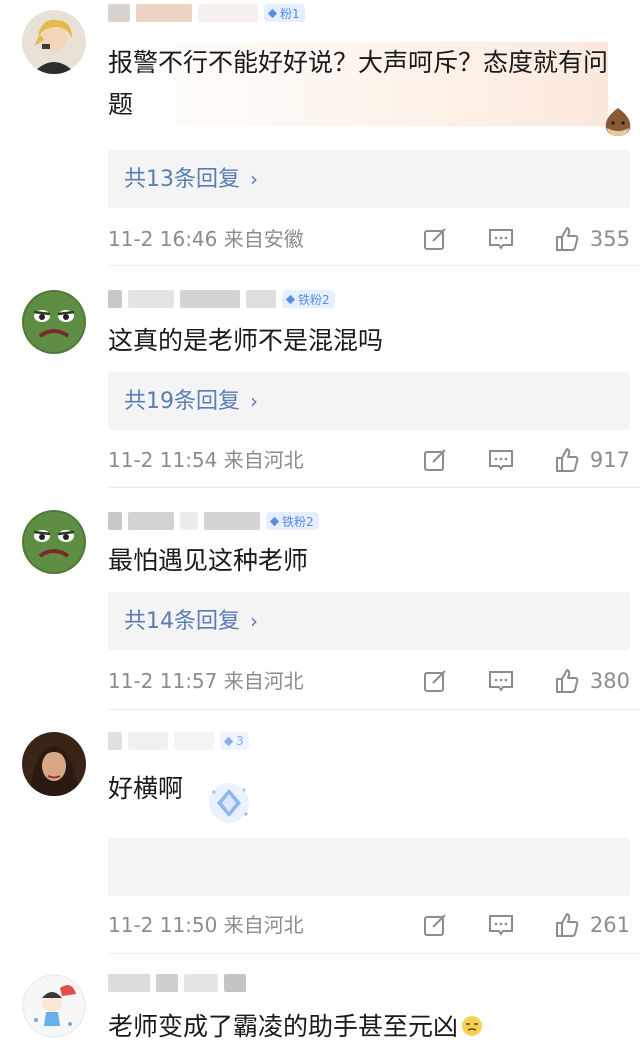 This screenshot has width=640, height=1047. I want to click on facepalm-emoji-icon, so click(472, 1026).